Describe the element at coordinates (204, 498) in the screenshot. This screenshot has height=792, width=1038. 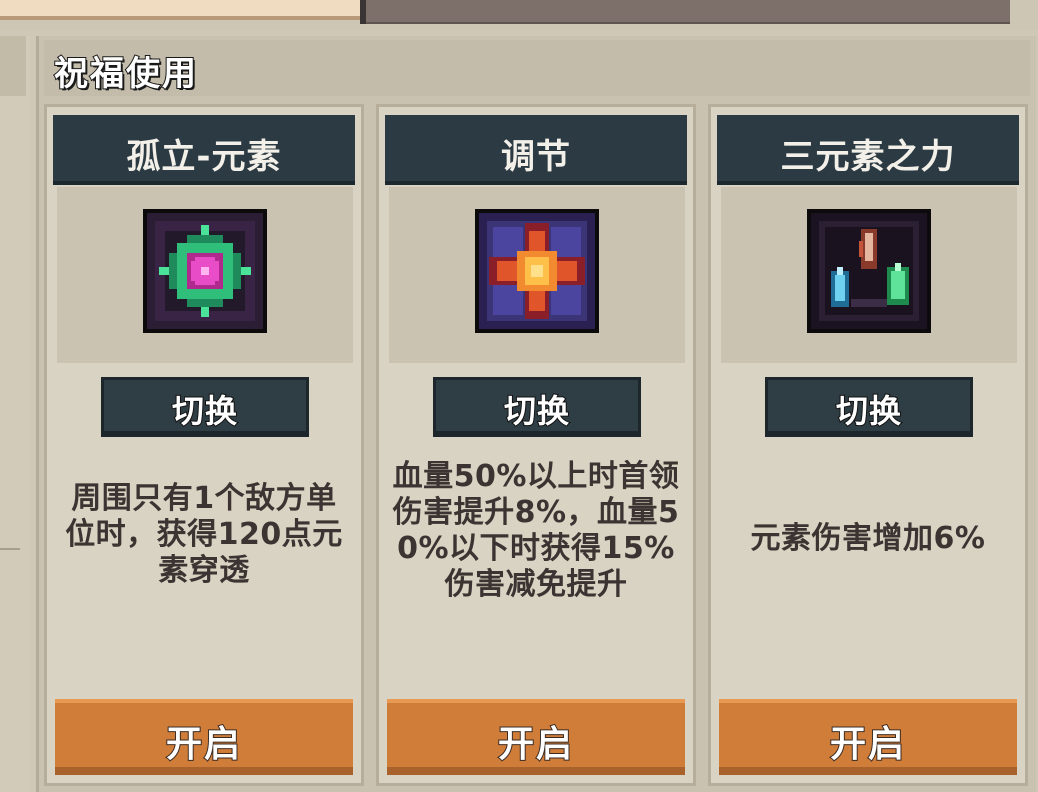
I see `description-line: 周围只有1个敌方单` at that location.